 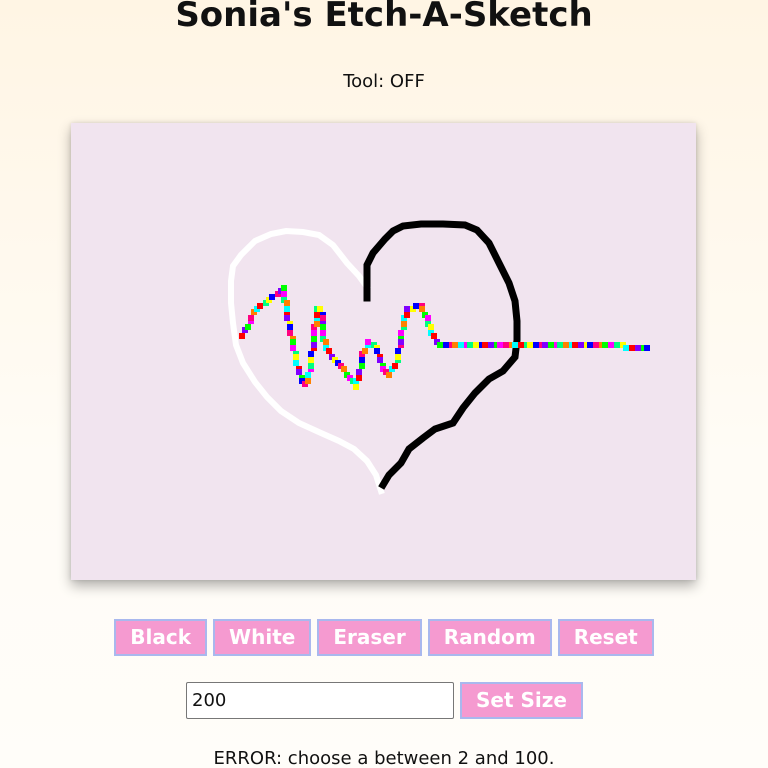 I want to click on random-color-layer, so click(x=444, y=337).